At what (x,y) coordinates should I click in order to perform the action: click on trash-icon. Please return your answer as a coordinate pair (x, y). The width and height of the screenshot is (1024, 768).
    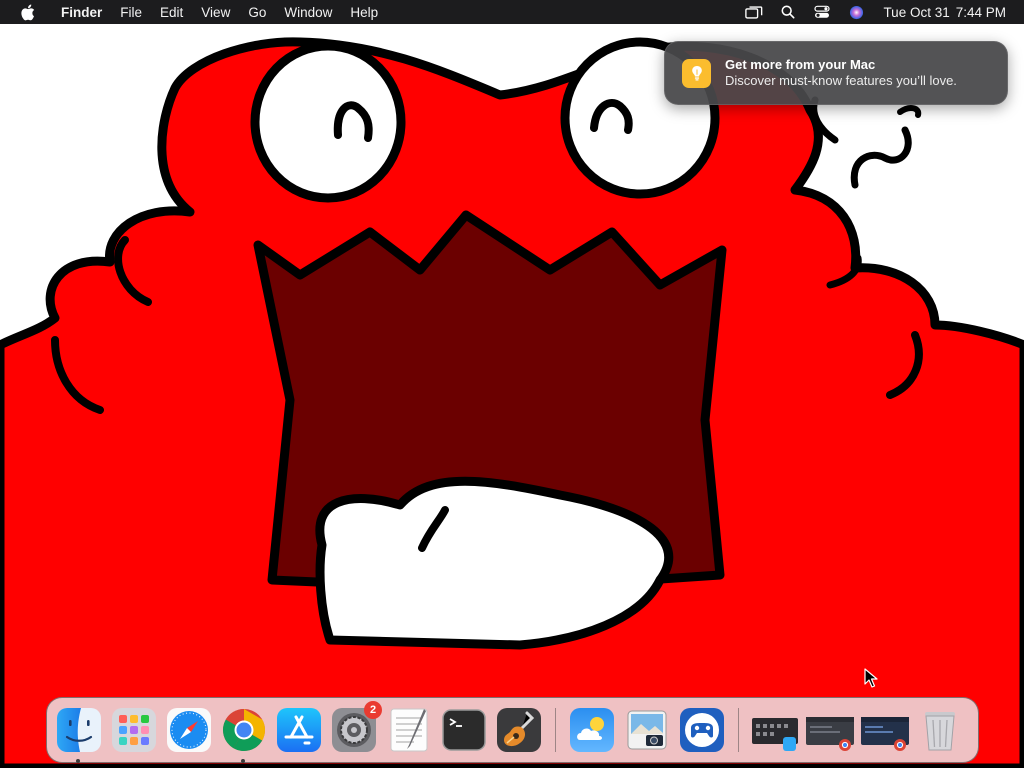
    Looking at the image, I should click on (940, 731).